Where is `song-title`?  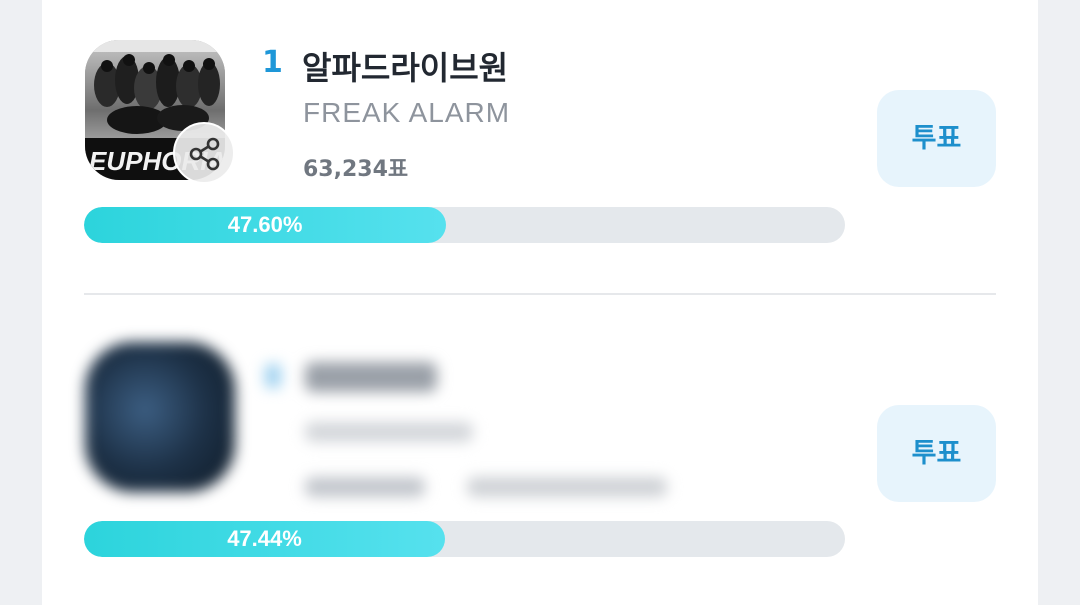 song-title is located at coordinates (389, 432).